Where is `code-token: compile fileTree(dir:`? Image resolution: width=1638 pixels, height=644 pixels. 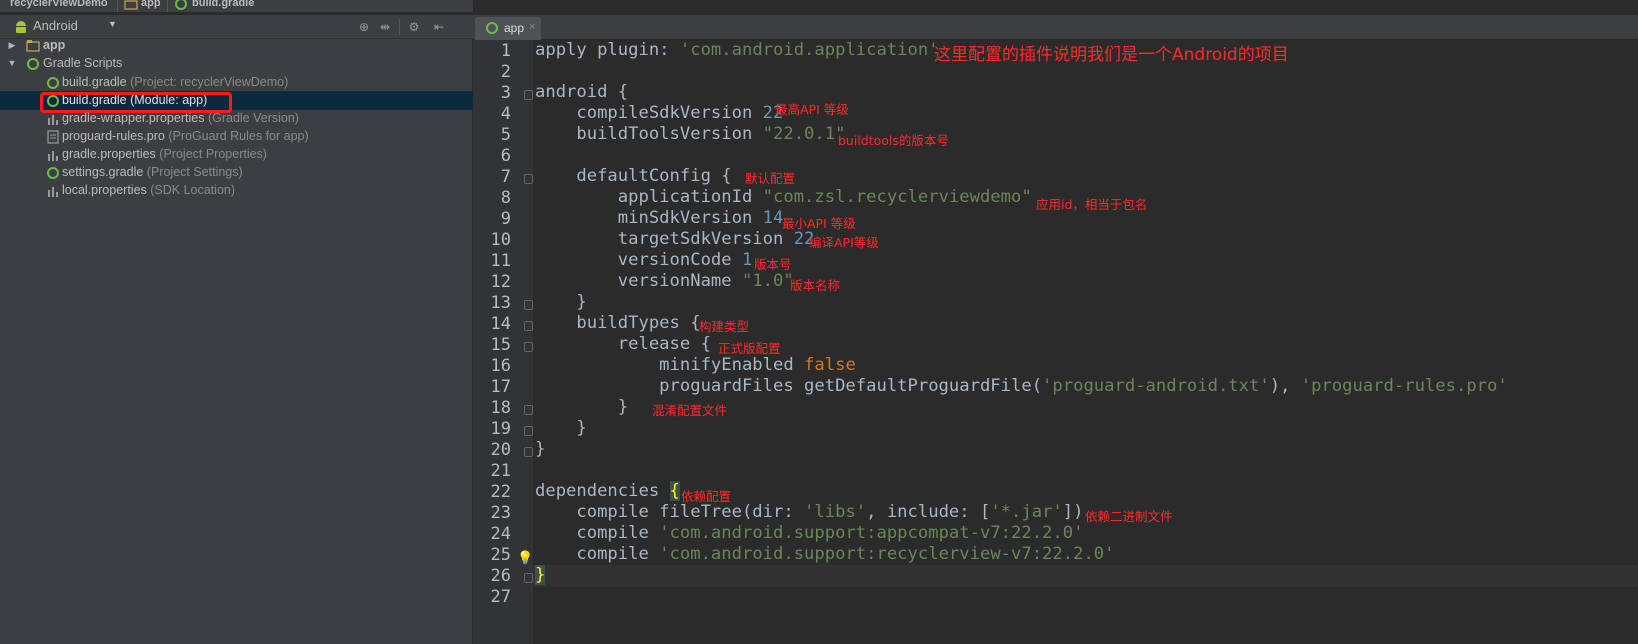
code-token: compile fileTree(dir: is located at coordinates (670, 512).